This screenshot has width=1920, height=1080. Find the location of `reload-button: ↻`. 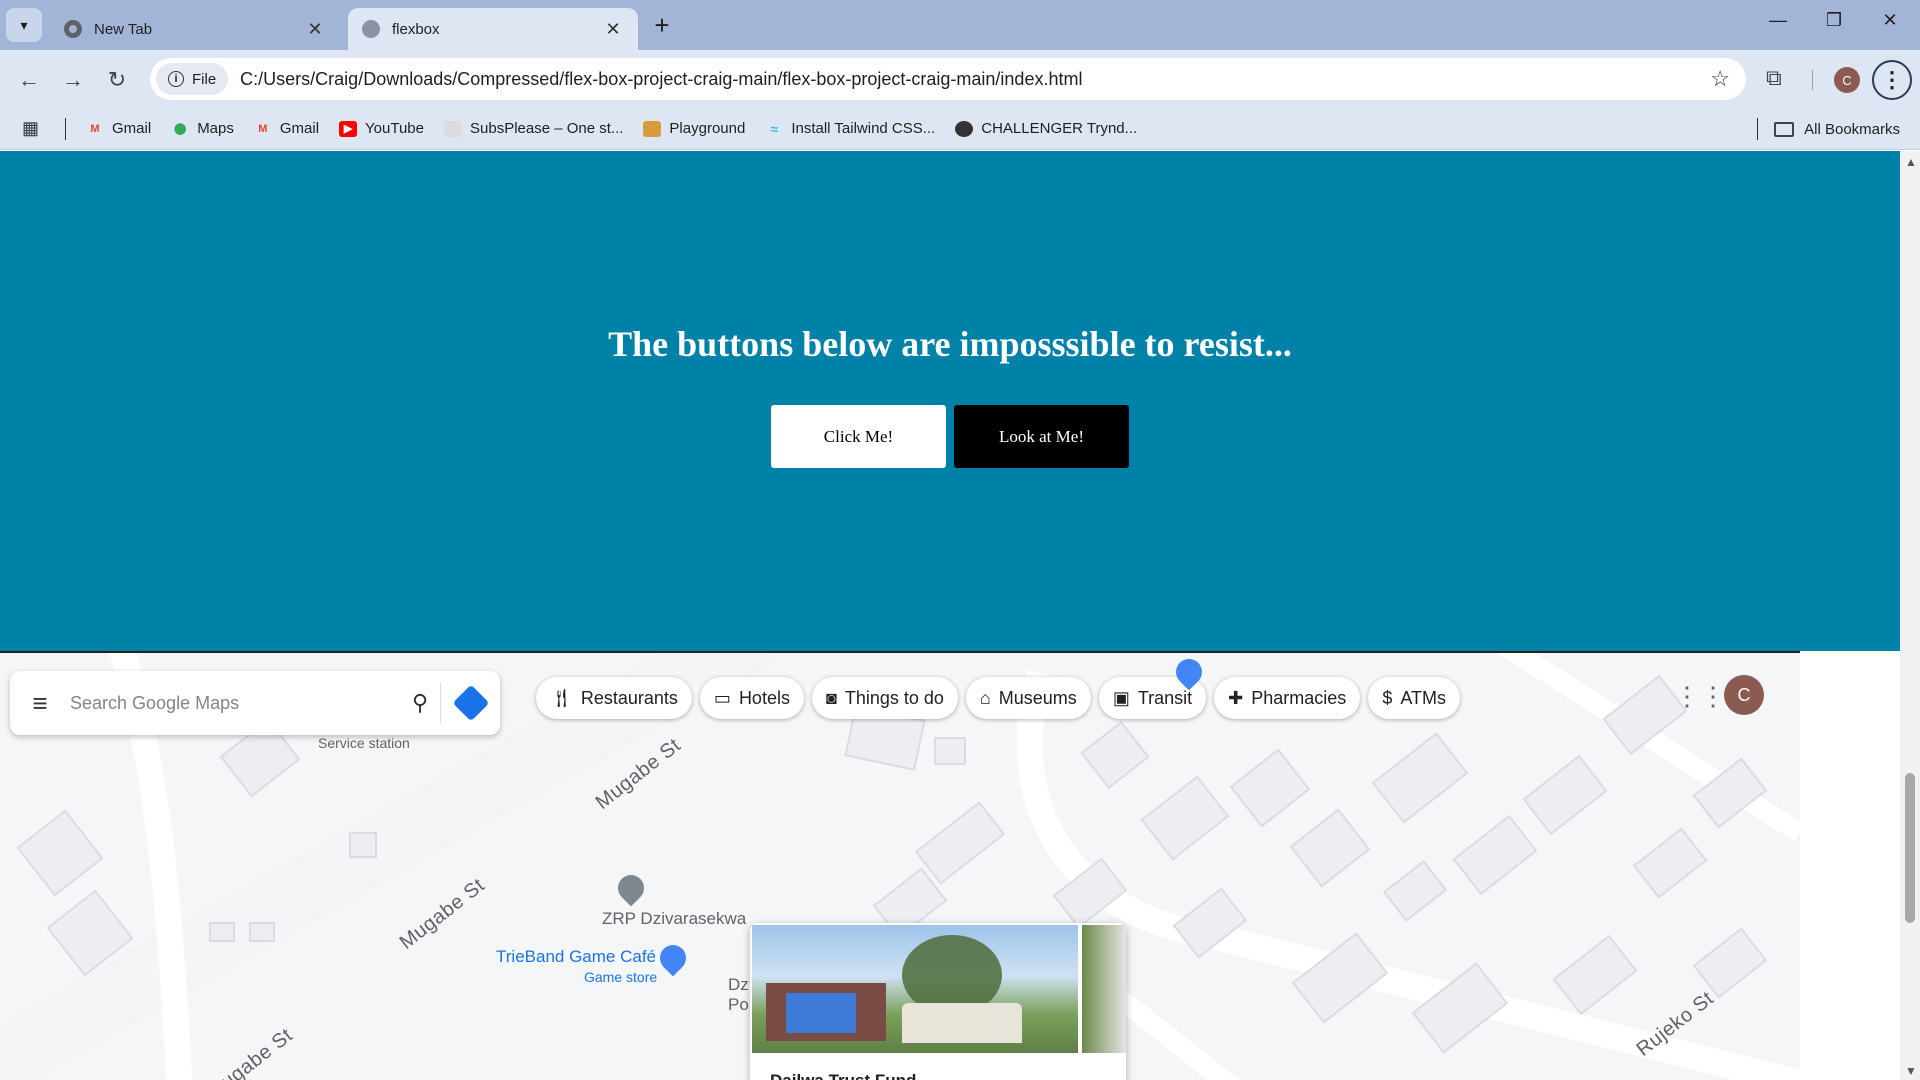

reload-button: ↻ is located at coordinates (117, 80).